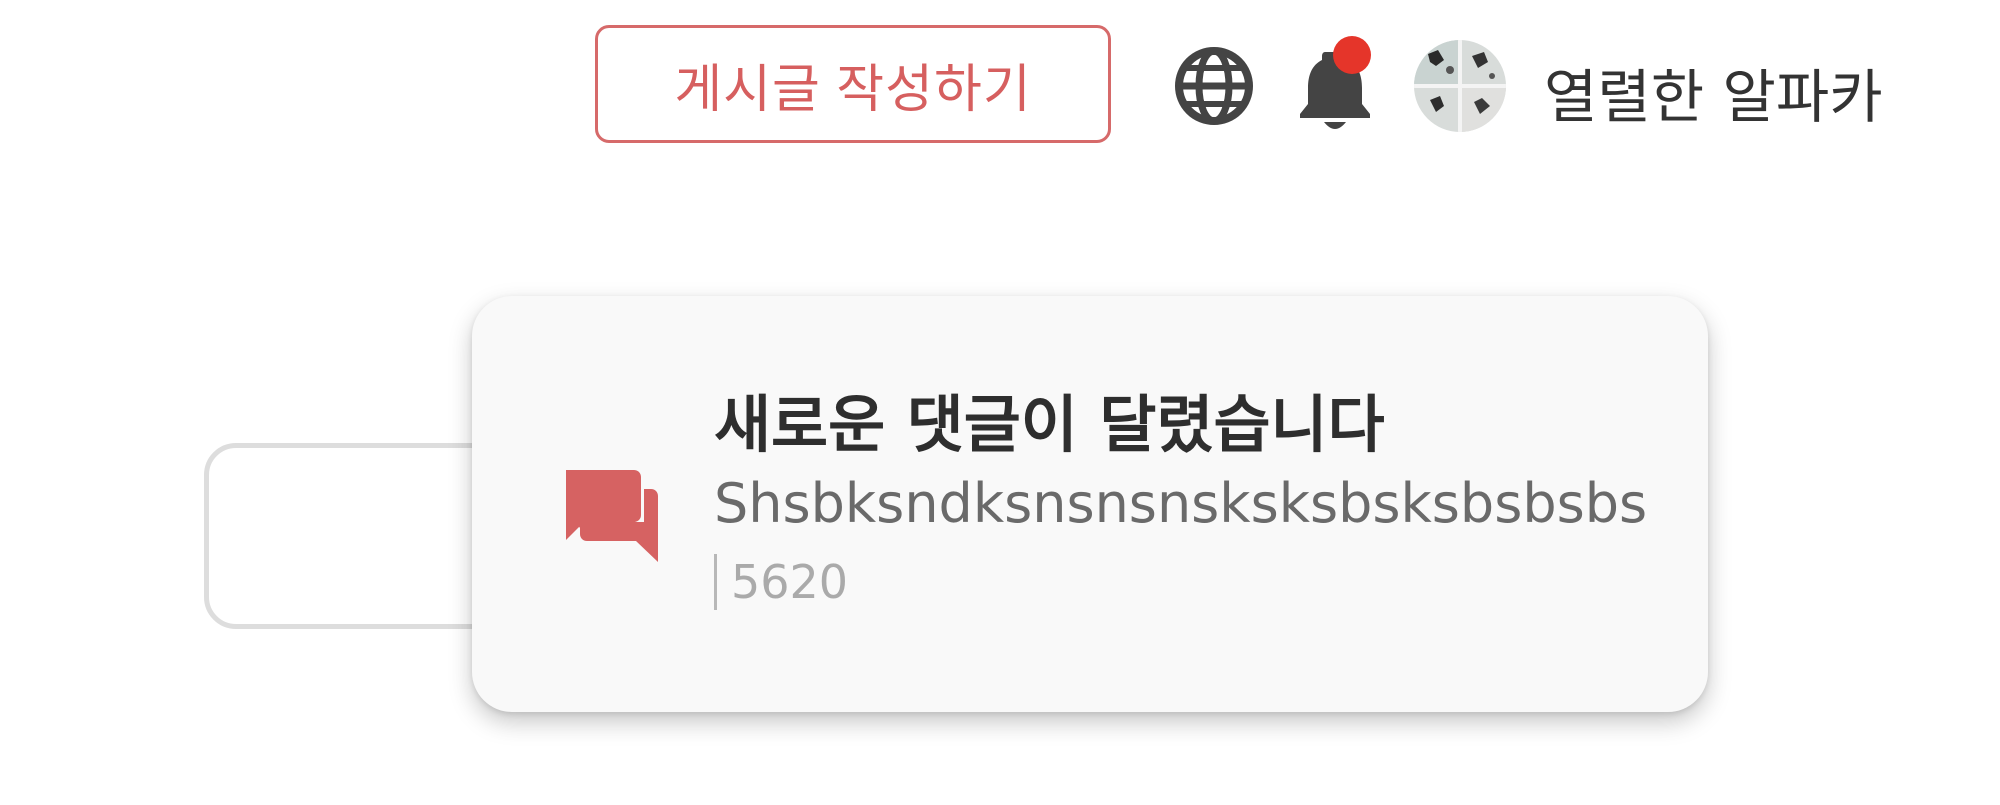  What do you see at coordinates (354, 536) in the screenshot?
I see `background-card` at bounding box center [354, 536].